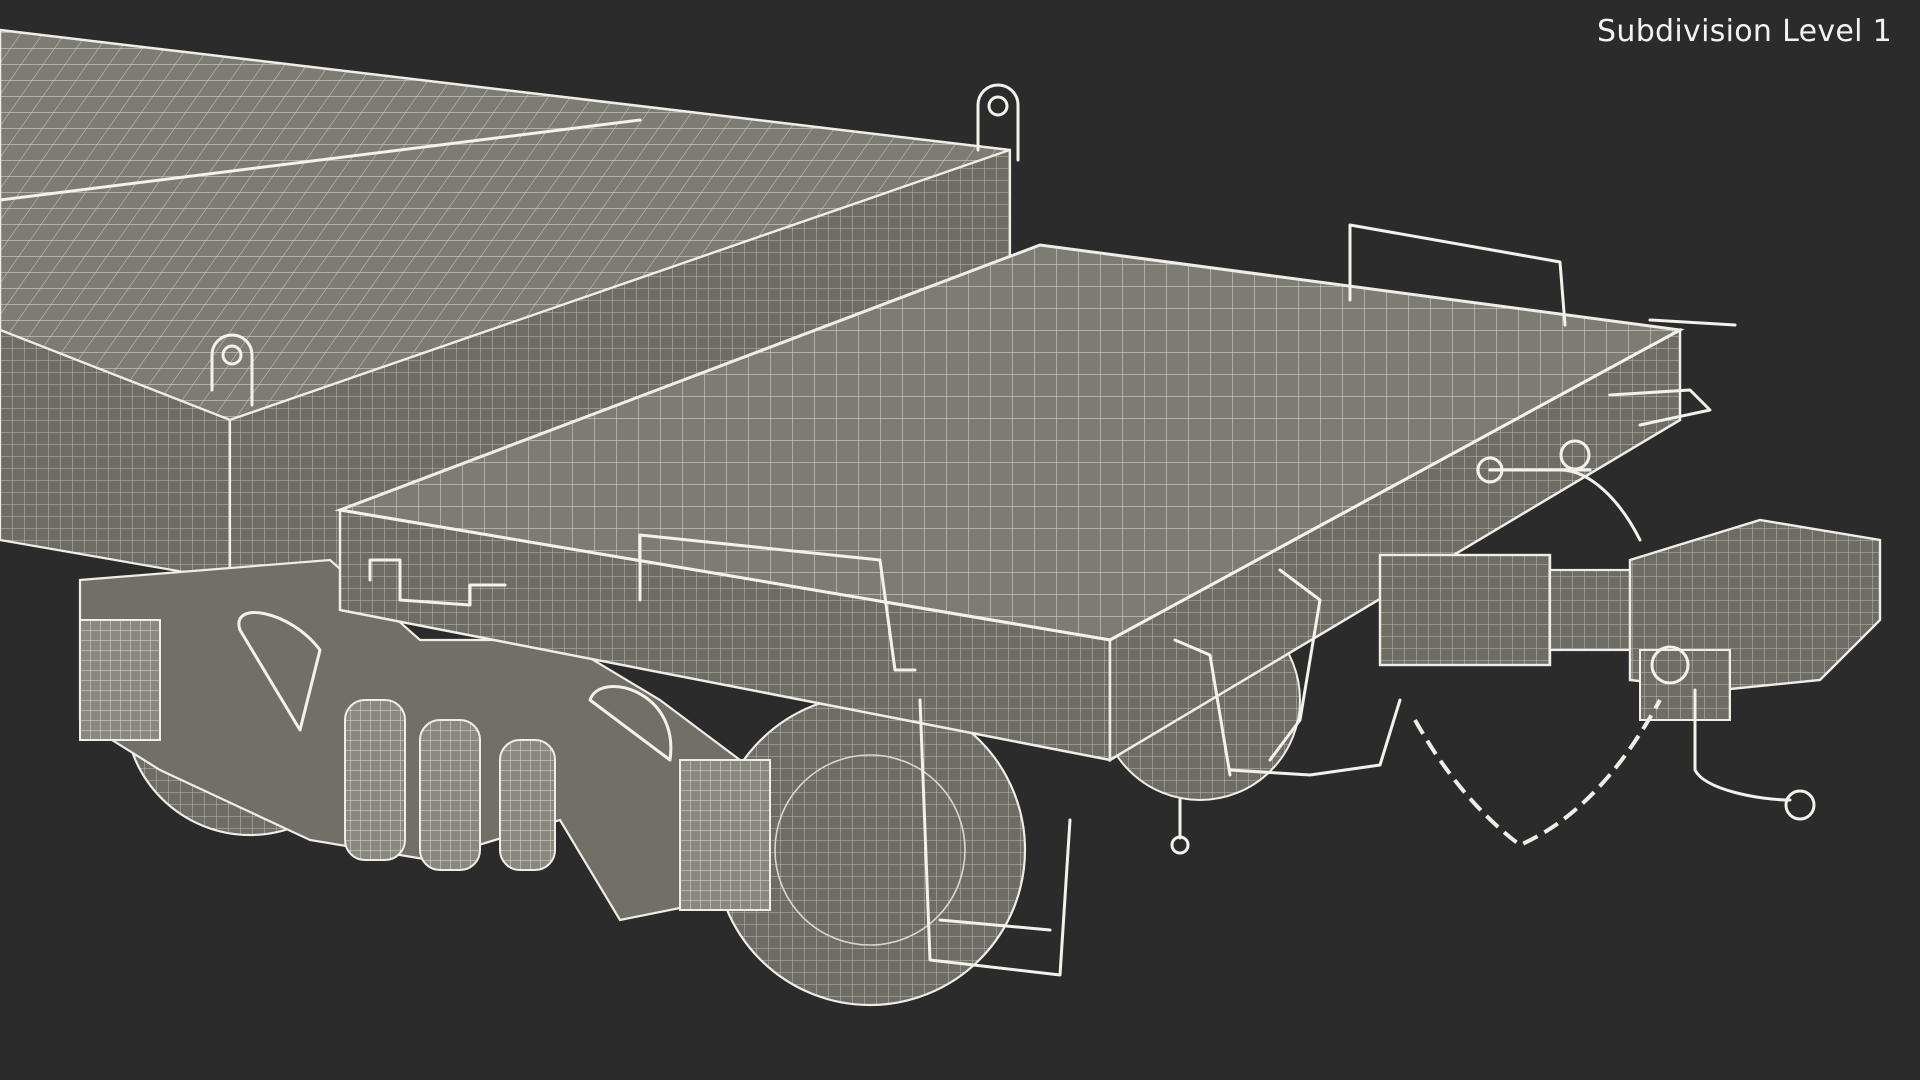  I want to click on subdivision-level-label: Subdivision Level 1, so click(1744, 31).